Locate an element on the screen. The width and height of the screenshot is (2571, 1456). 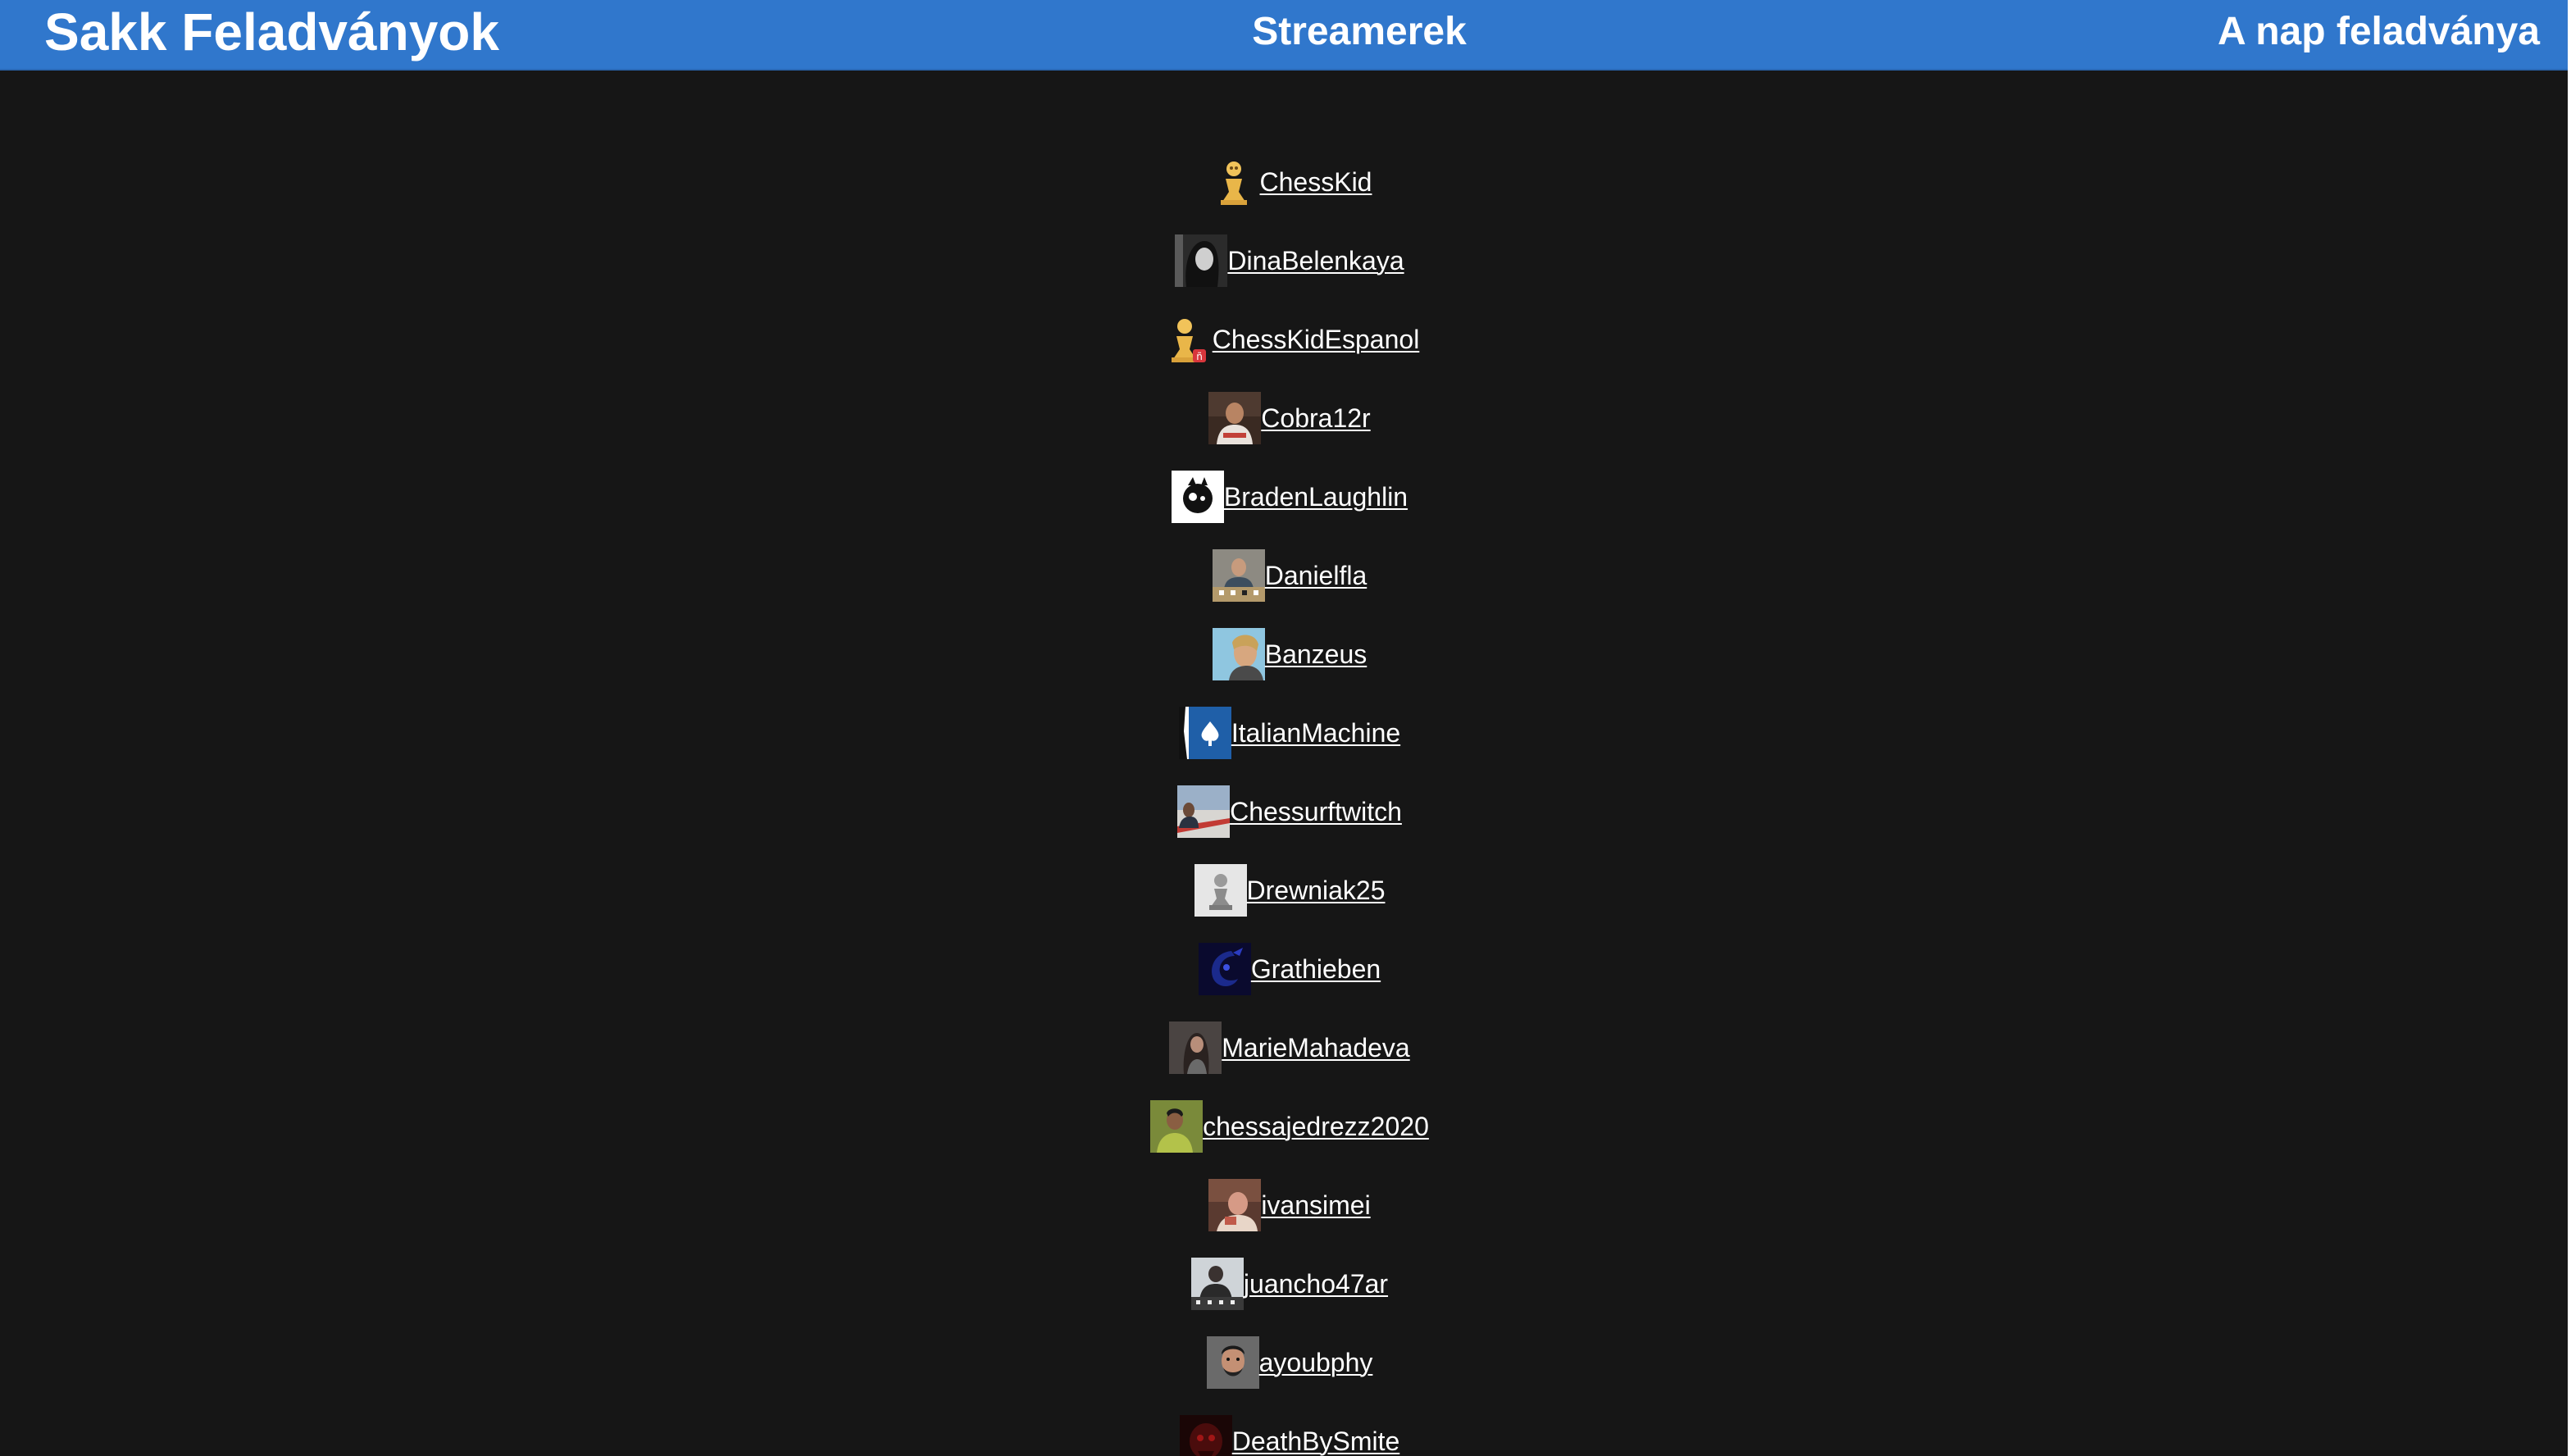
streamer-name: ivansimei is located at coordinates (1316, 1205).